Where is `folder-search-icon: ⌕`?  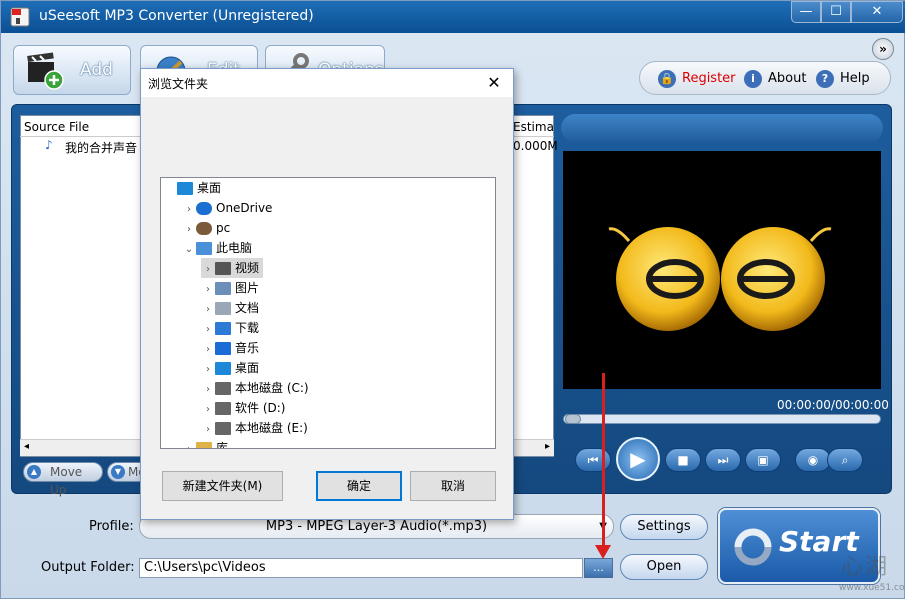 folder-search-icon: ⌕ is located at coordinates (845, 460).